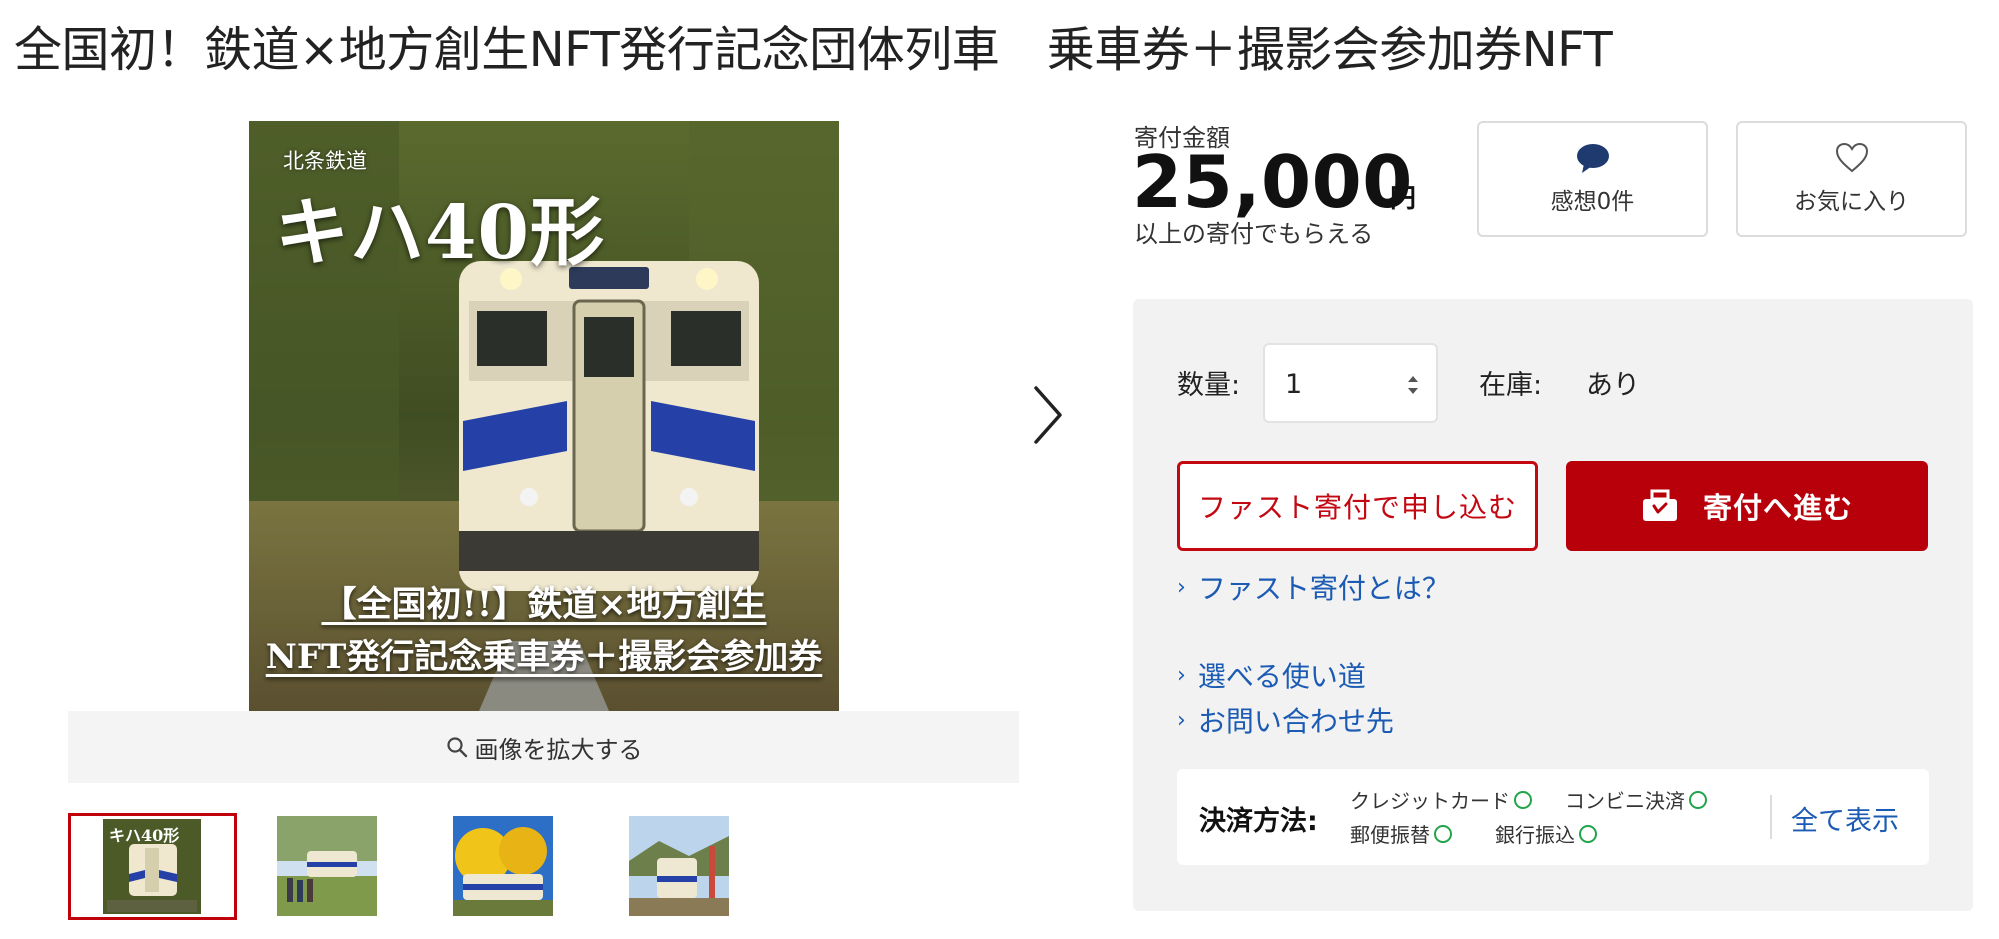  I want to click on fast-donation-info-link: › ファスト寄付とは？, so click(1313, 587).